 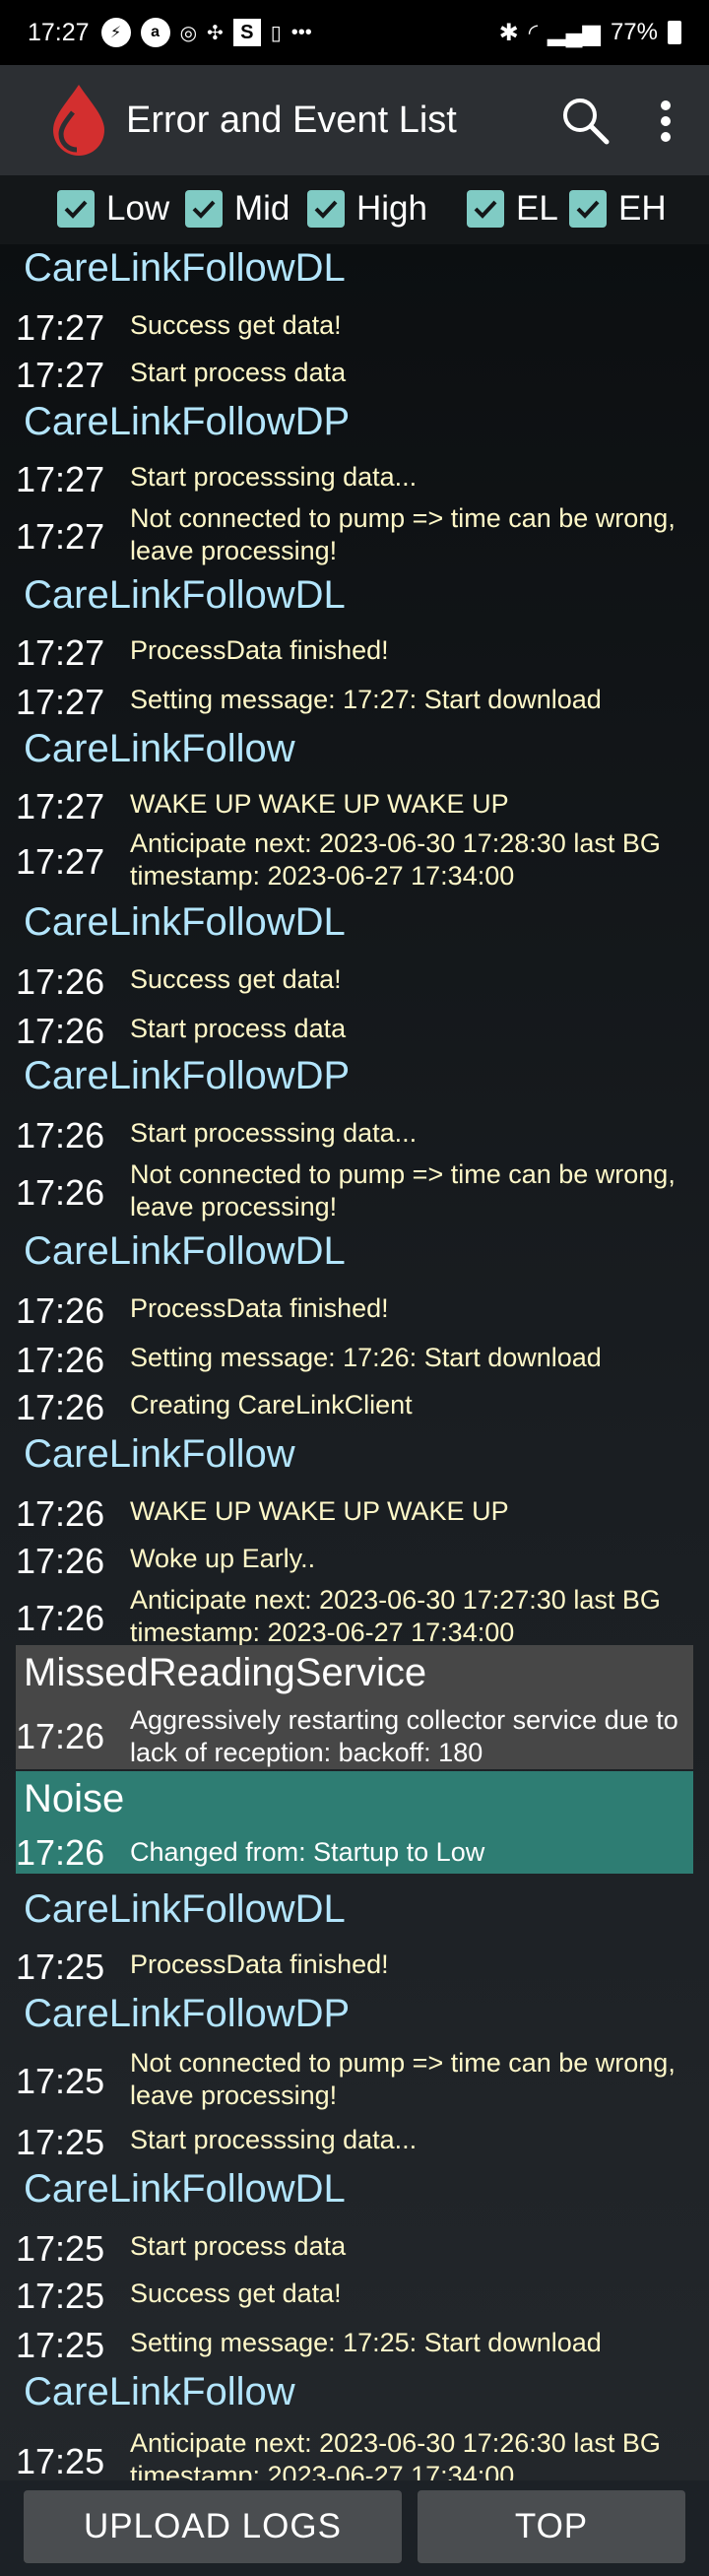 What do you see at coordinates (512, 209) in the screenshot?
I see `filter-el: EL` at bounding box center [512, 209].